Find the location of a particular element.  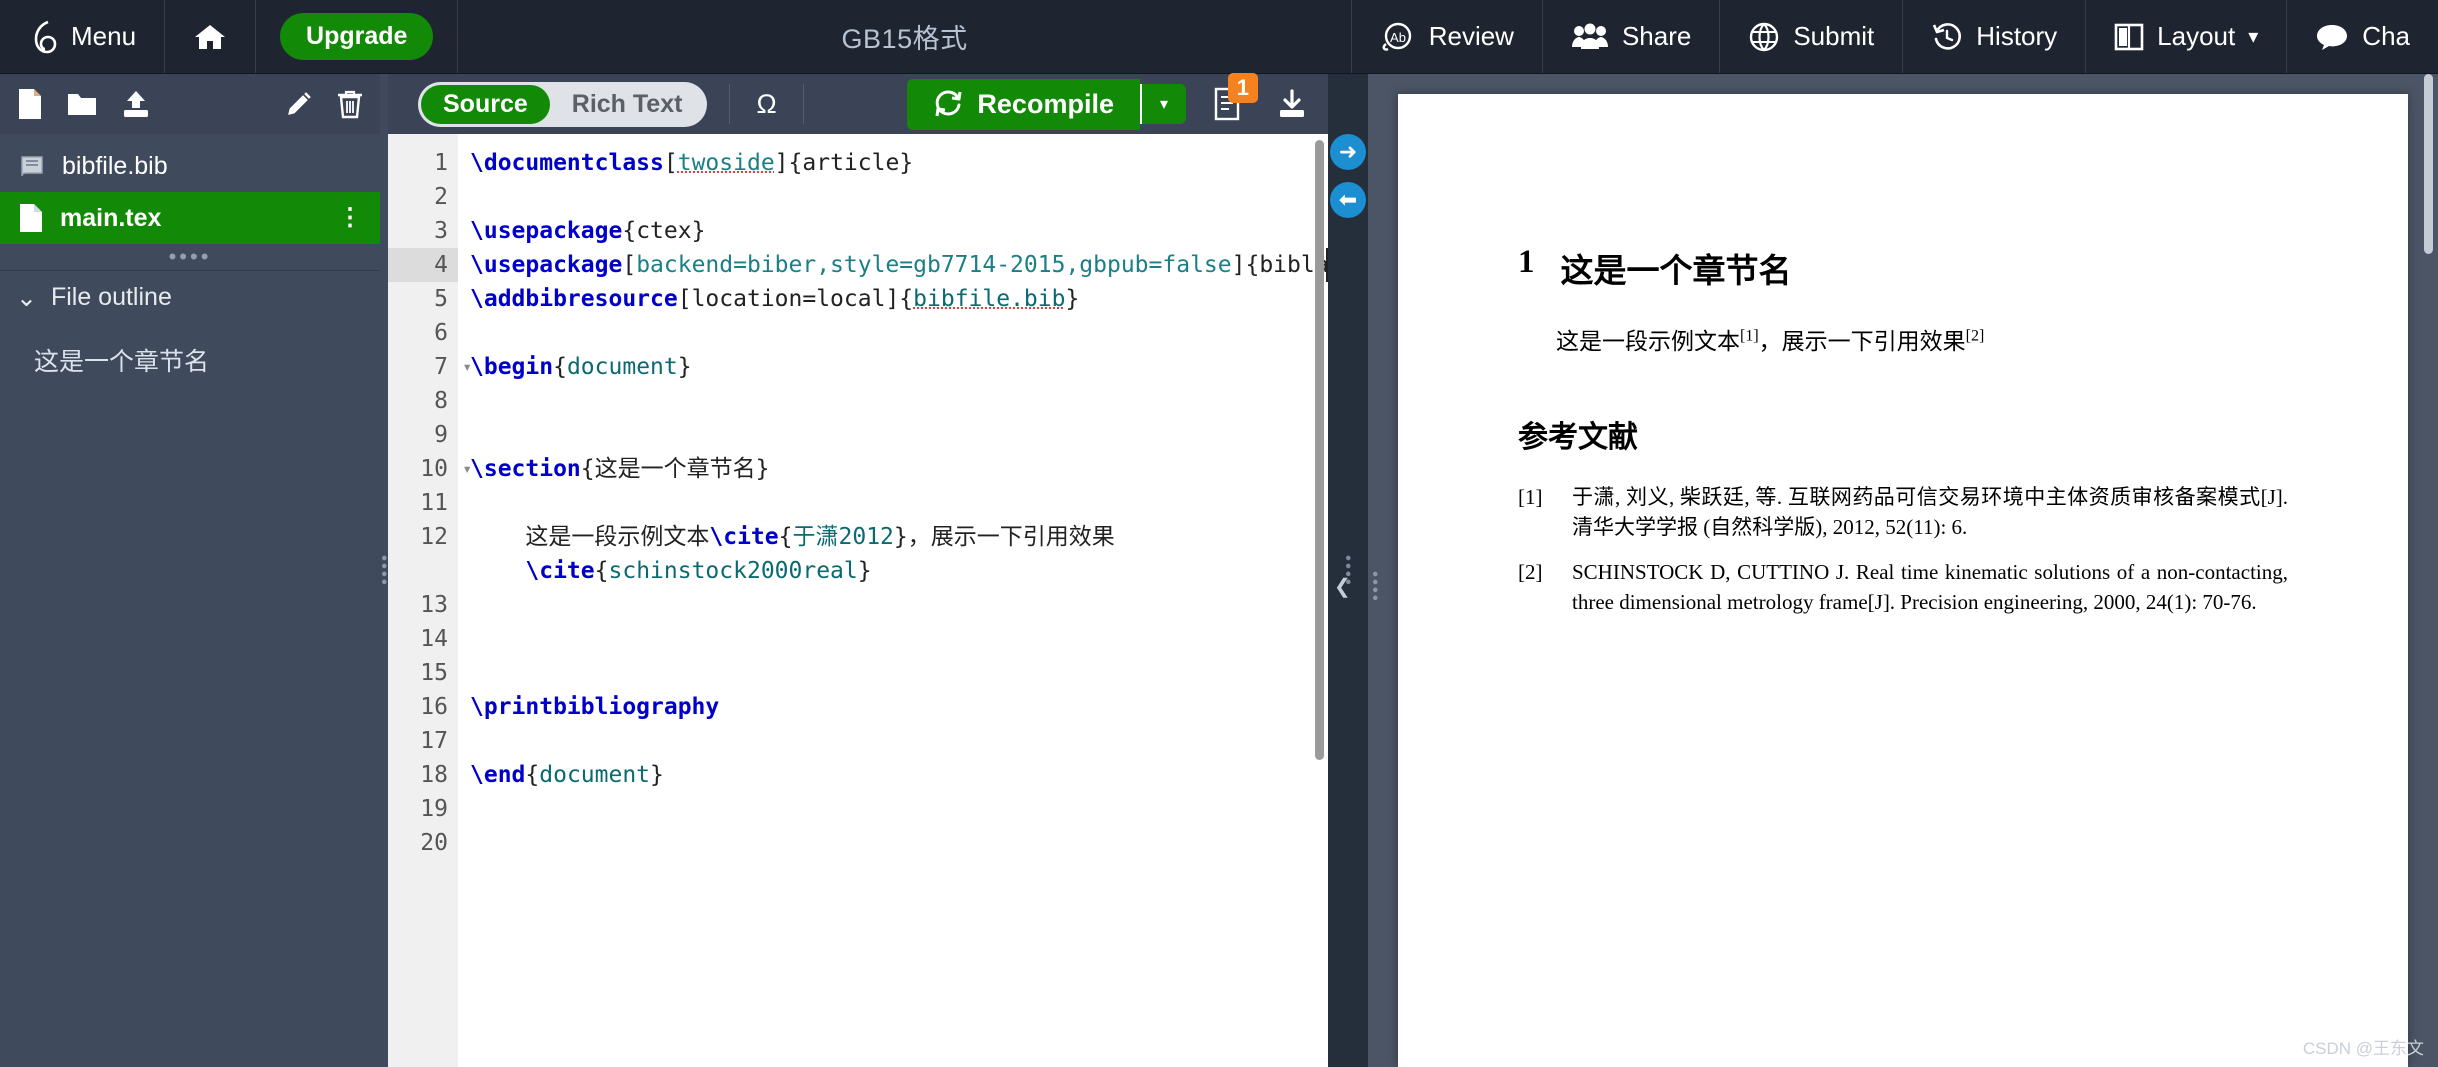

code-token: \end is located at coordinates (498, 775).